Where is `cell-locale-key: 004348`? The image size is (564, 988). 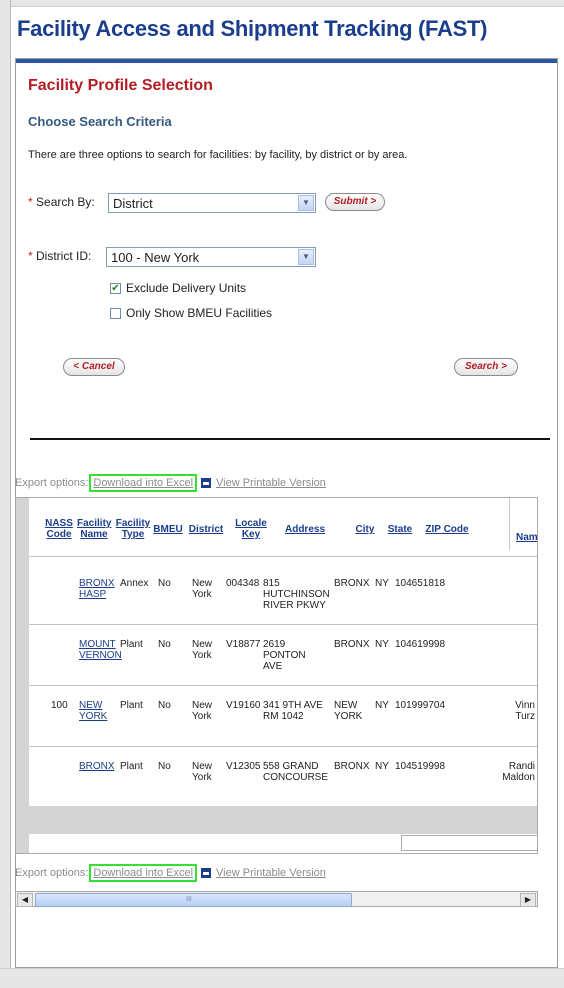
cell-locale-key: 004348 is located at coordinates (243, 583).